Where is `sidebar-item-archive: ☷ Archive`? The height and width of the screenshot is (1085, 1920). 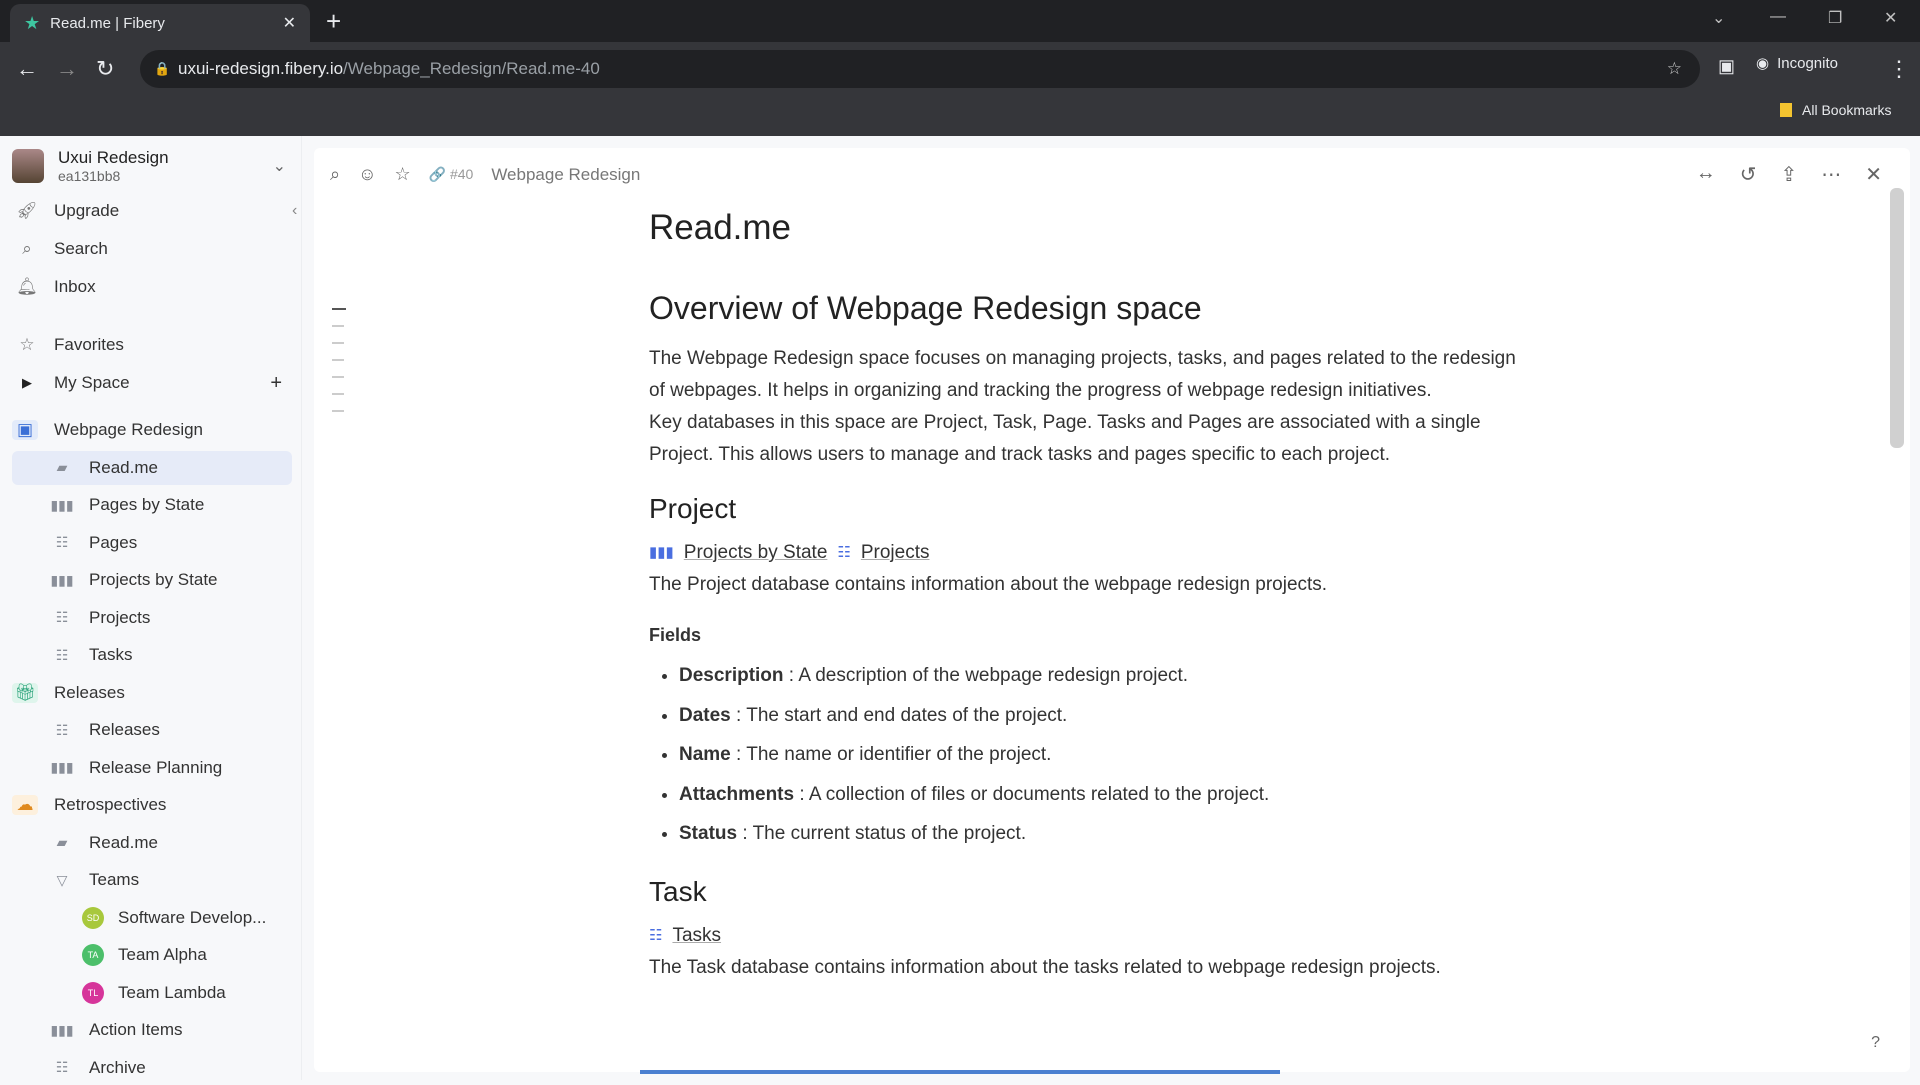
sidebar-item-archive: ☷ Archive is located at coordinates (152, 1068).